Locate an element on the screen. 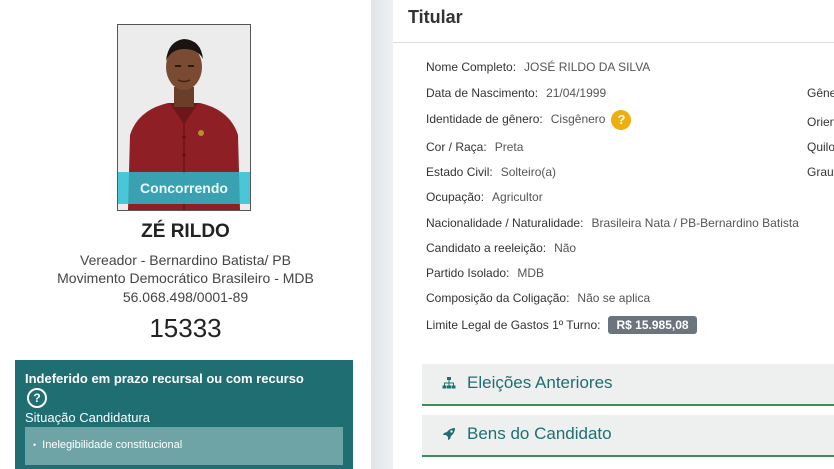  list-item: Inelegibilidade constitucional is located at coordinates (107, 445).